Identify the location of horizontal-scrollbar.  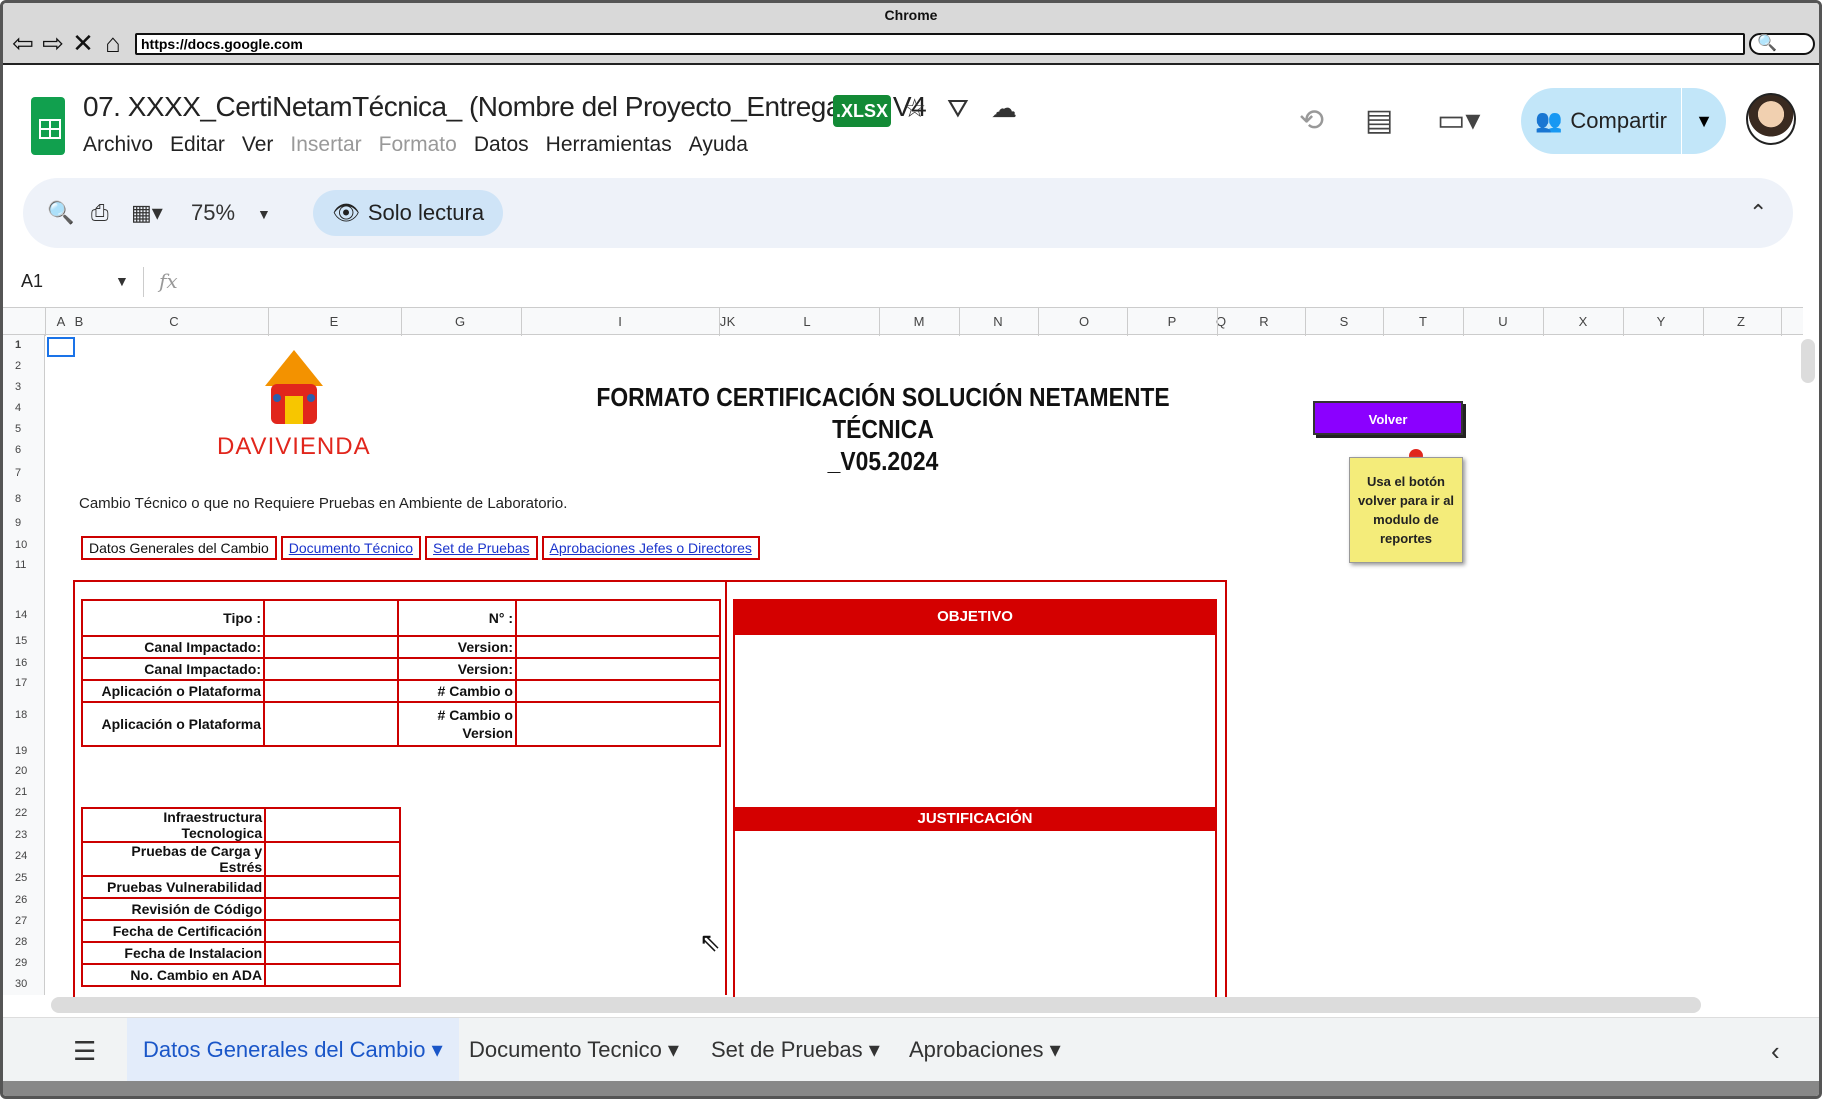
(876, 1005).